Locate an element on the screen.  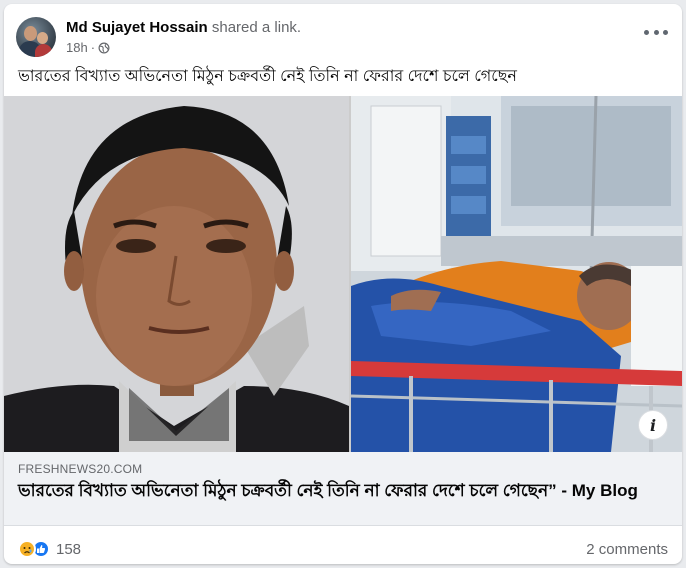
post-timestamp: 18h is located at coordinates (77, 47).